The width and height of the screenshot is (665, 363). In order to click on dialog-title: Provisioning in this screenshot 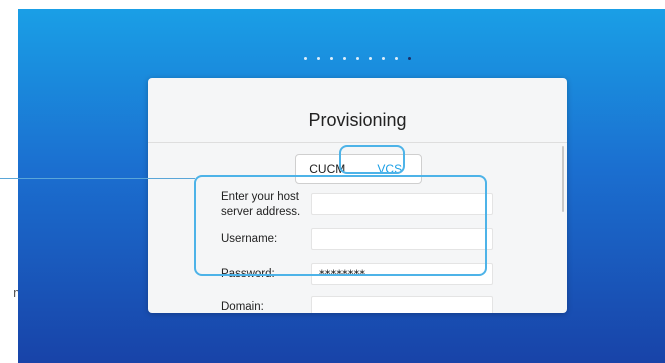, I will do `click(357, 110)`.